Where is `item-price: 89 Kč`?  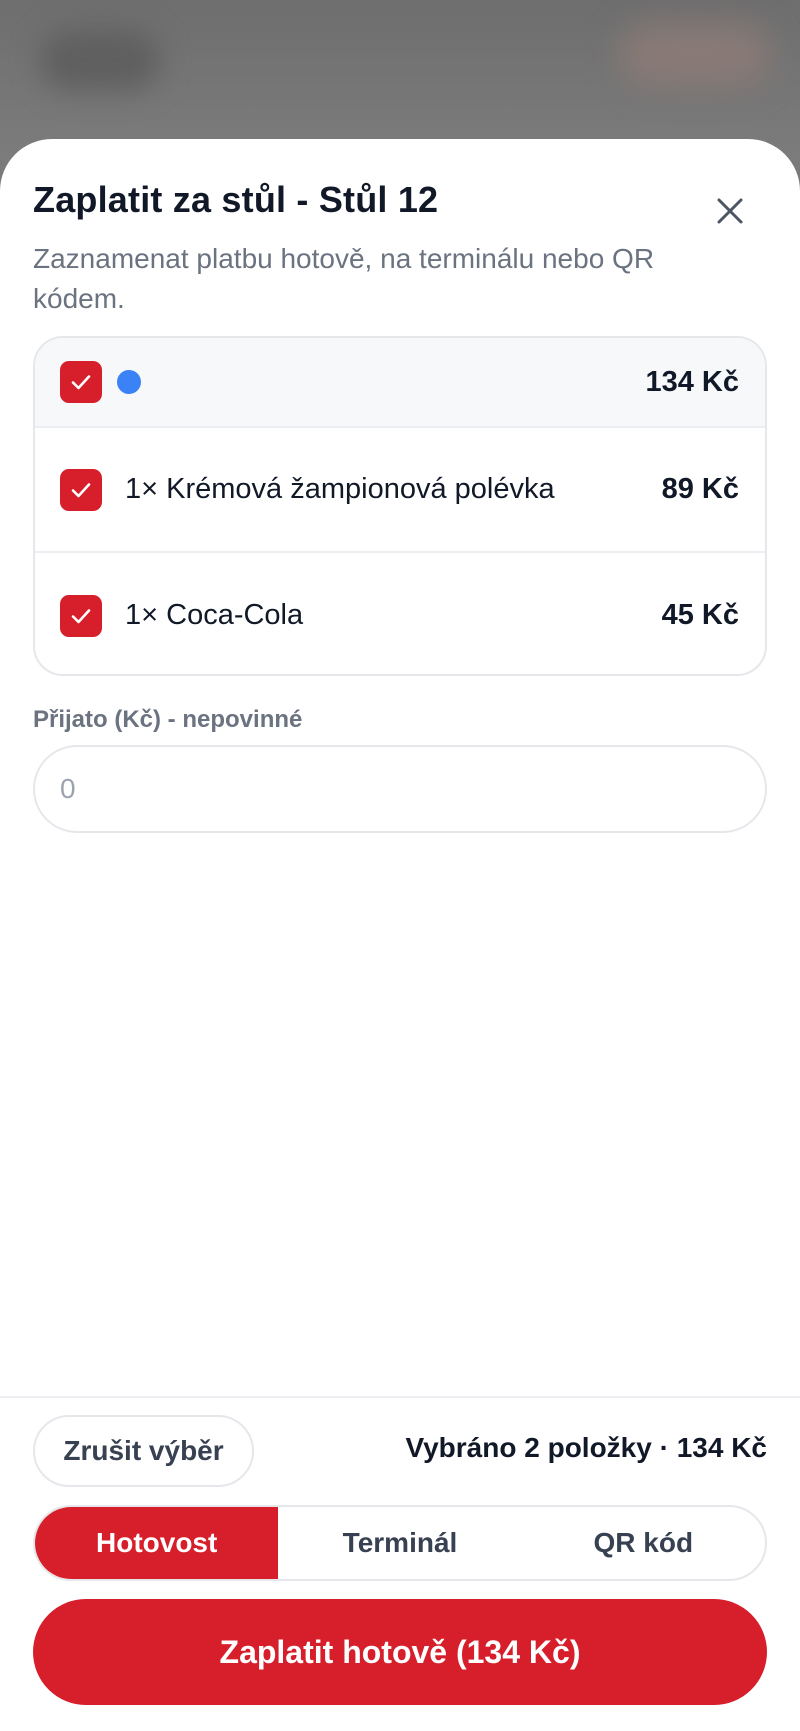 item-price: 89 Kč is located at coordinates (700, 489).